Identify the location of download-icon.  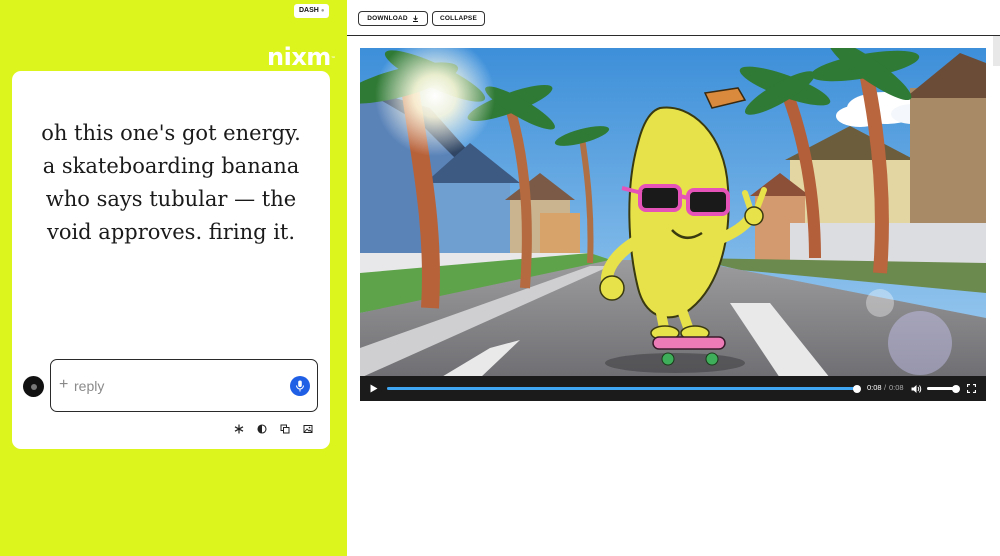
(415, 18).